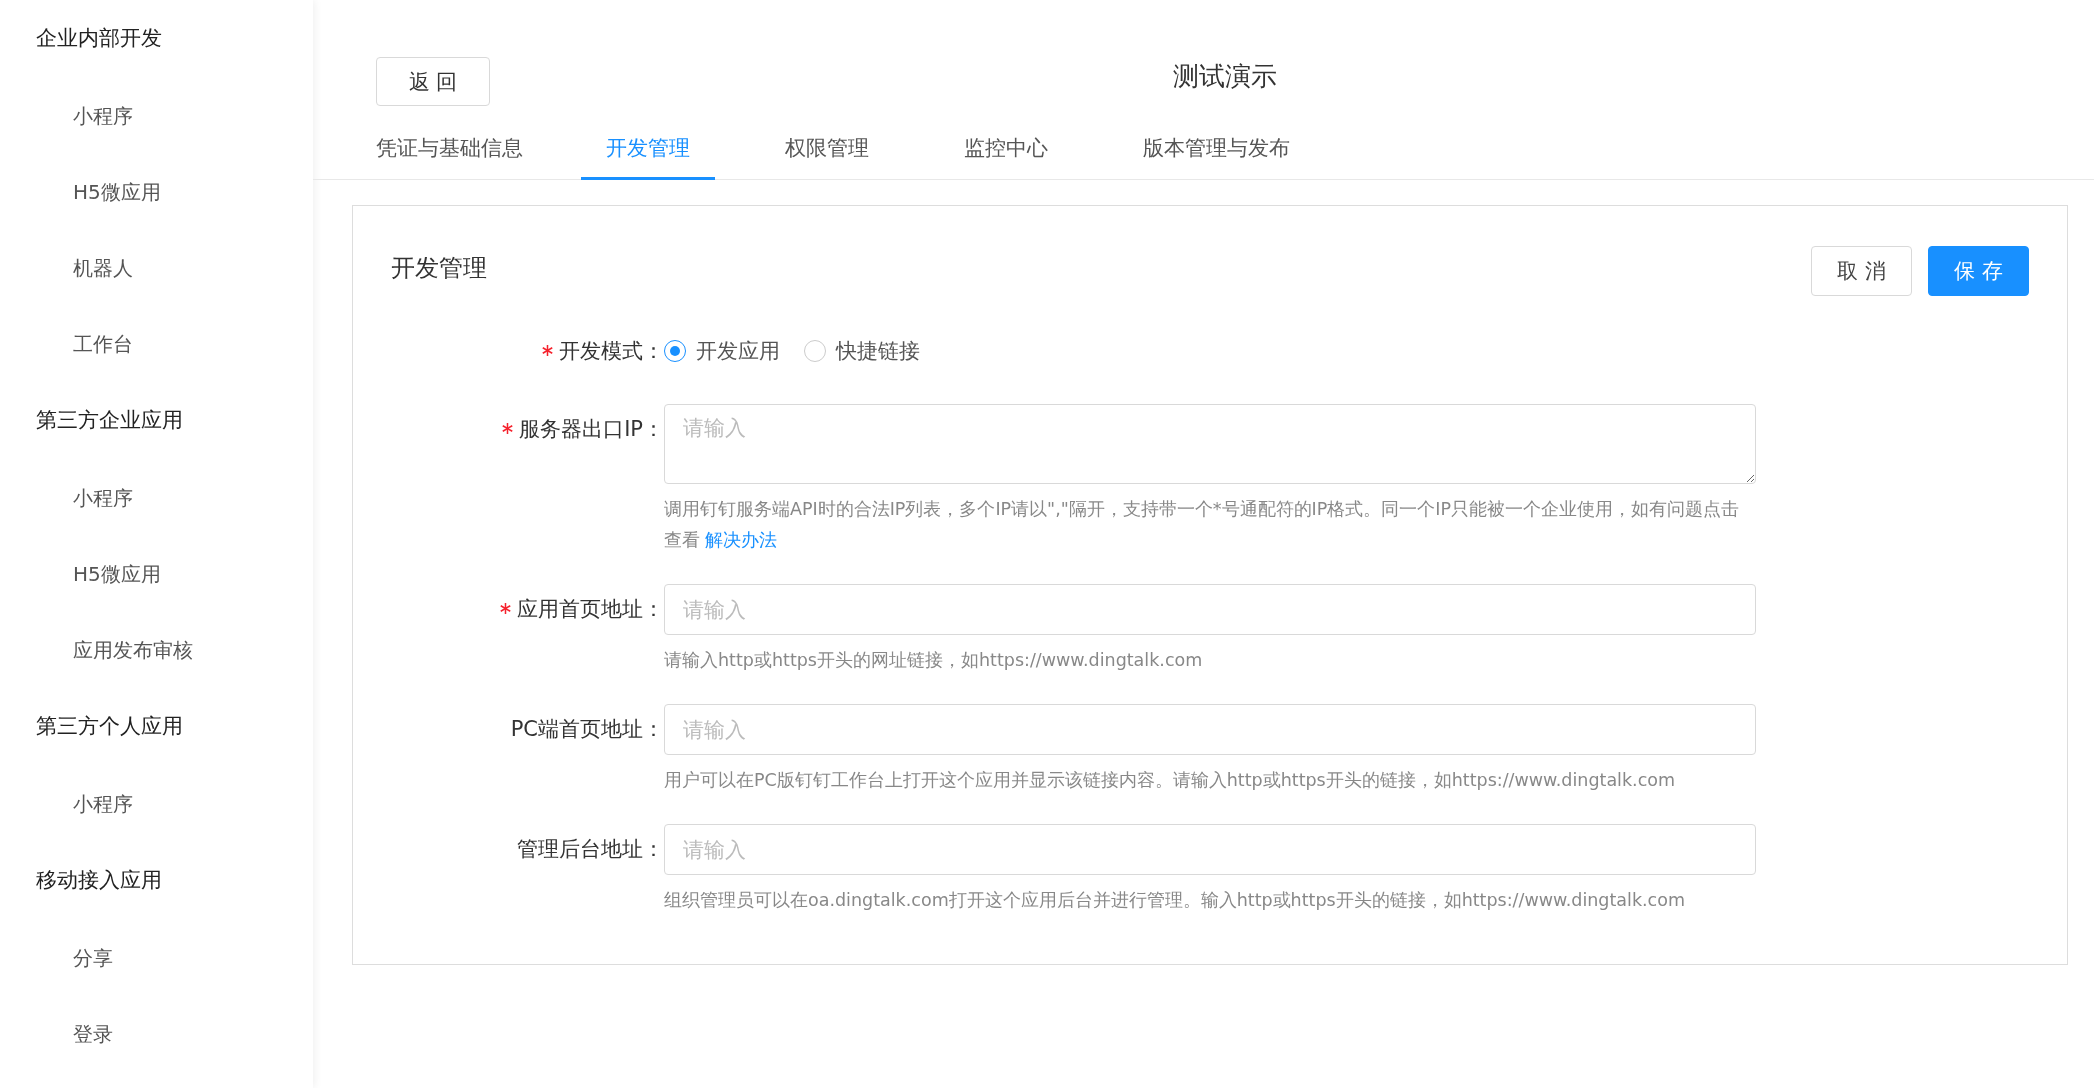 This screenshot has height=1088, width=2094. Describe the element at coordinates (462, 149) in the screenshot. I see `tab: 凭证与基础信息` at that location.